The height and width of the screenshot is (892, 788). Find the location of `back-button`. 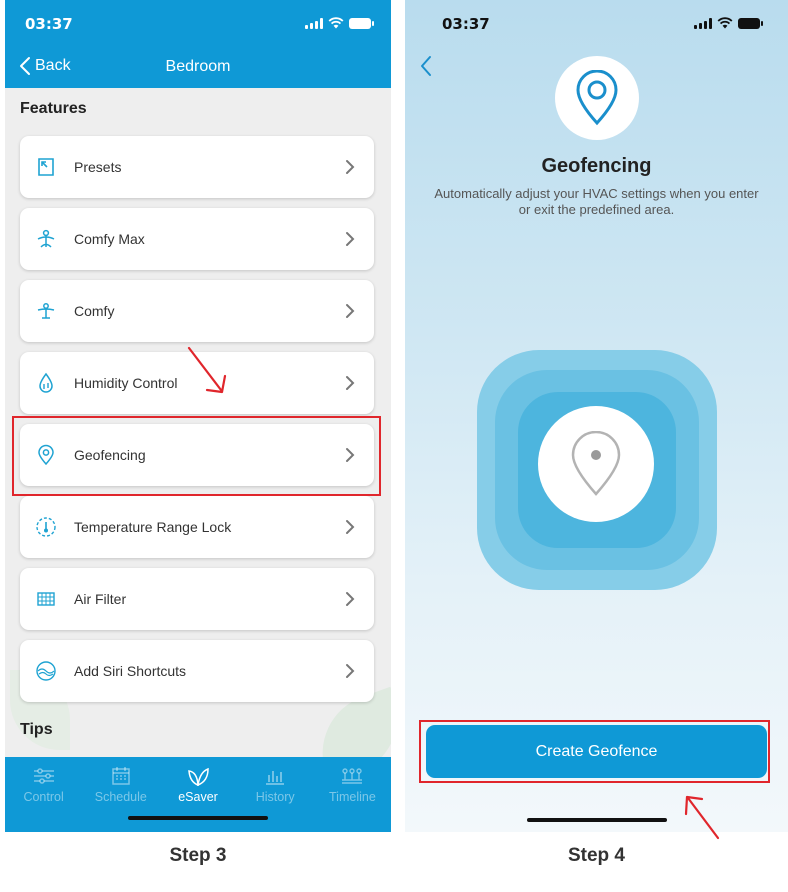

back-button is located at coordinates (426, 68).